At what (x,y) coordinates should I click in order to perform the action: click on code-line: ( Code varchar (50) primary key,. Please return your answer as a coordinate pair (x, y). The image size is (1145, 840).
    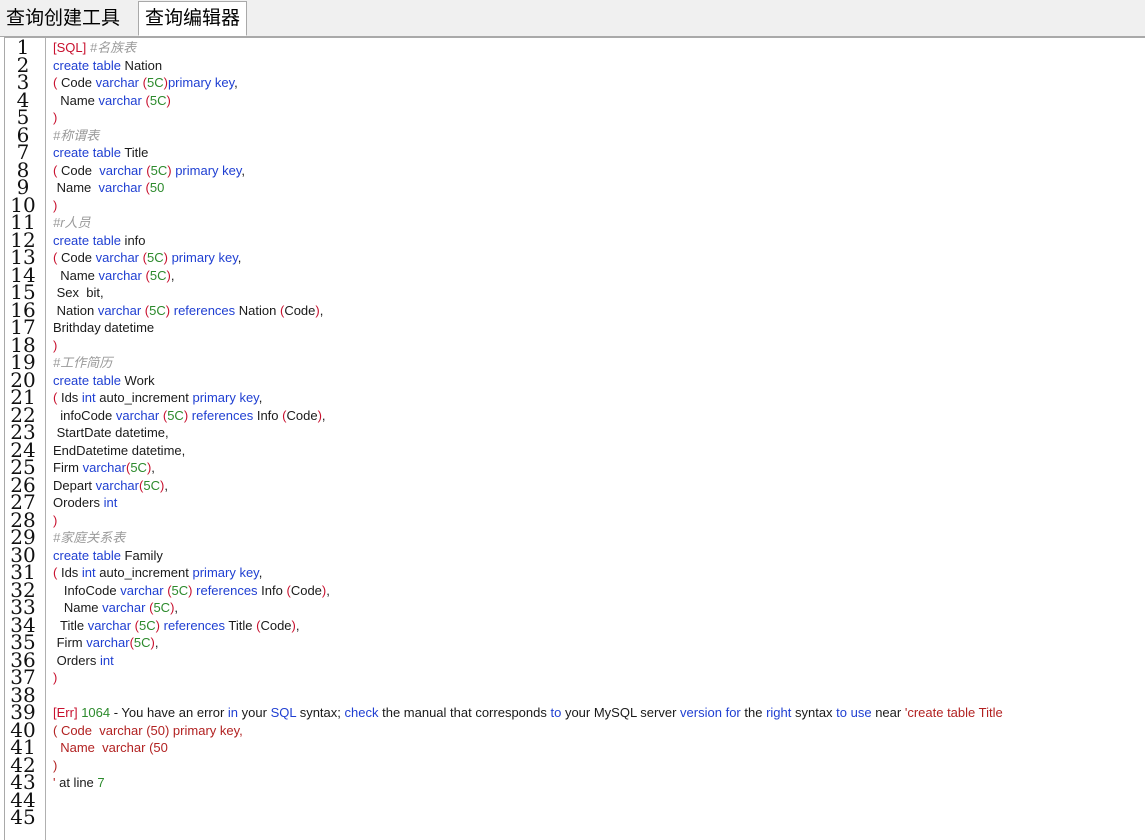
    Looking at the image, I should click on (148, 731).